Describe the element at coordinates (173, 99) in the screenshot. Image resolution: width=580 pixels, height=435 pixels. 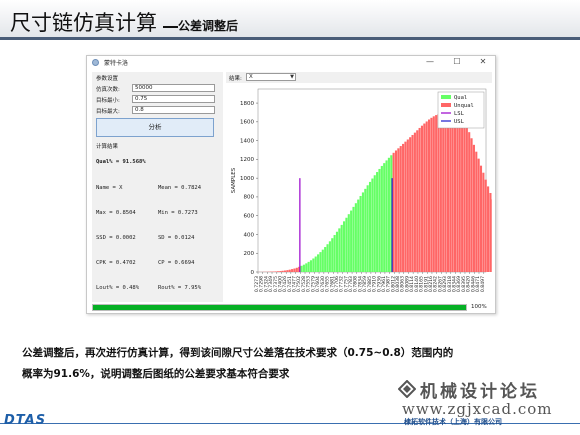
I see `target-min-input: 0.75` at that location.